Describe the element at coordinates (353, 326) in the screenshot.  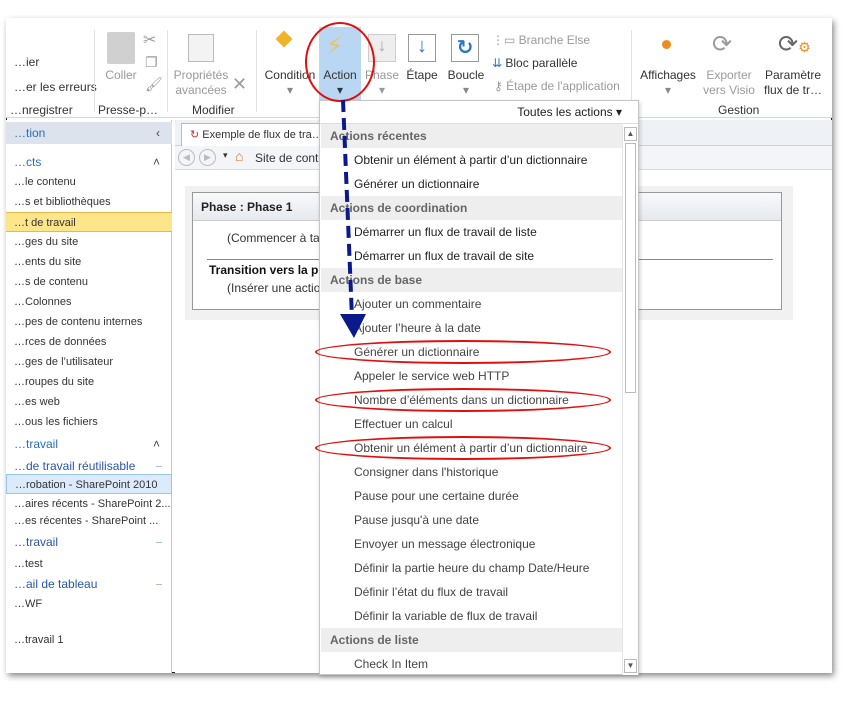
I see `arrow-head` at that location.